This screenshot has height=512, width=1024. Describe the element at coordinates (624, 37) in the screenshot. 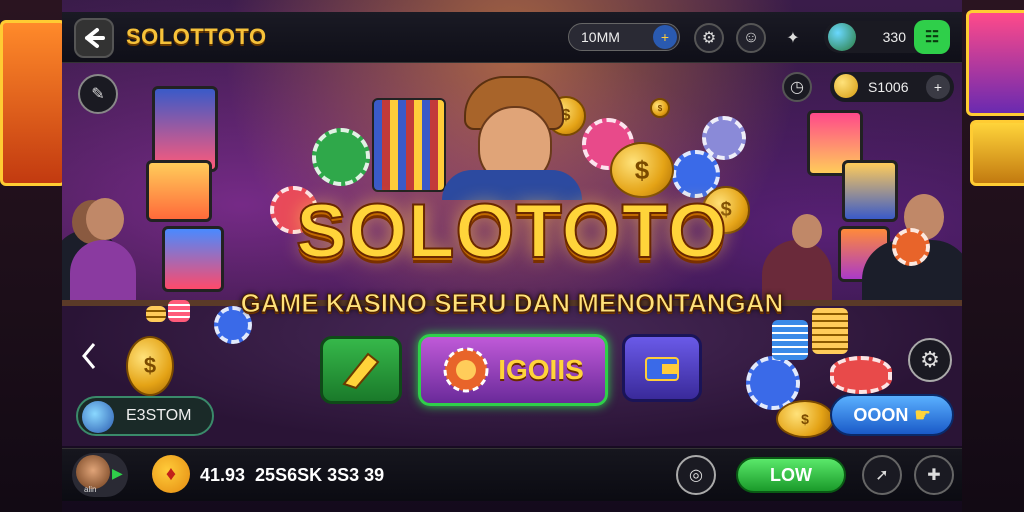

I see `search-field: 10MM +` at that location.